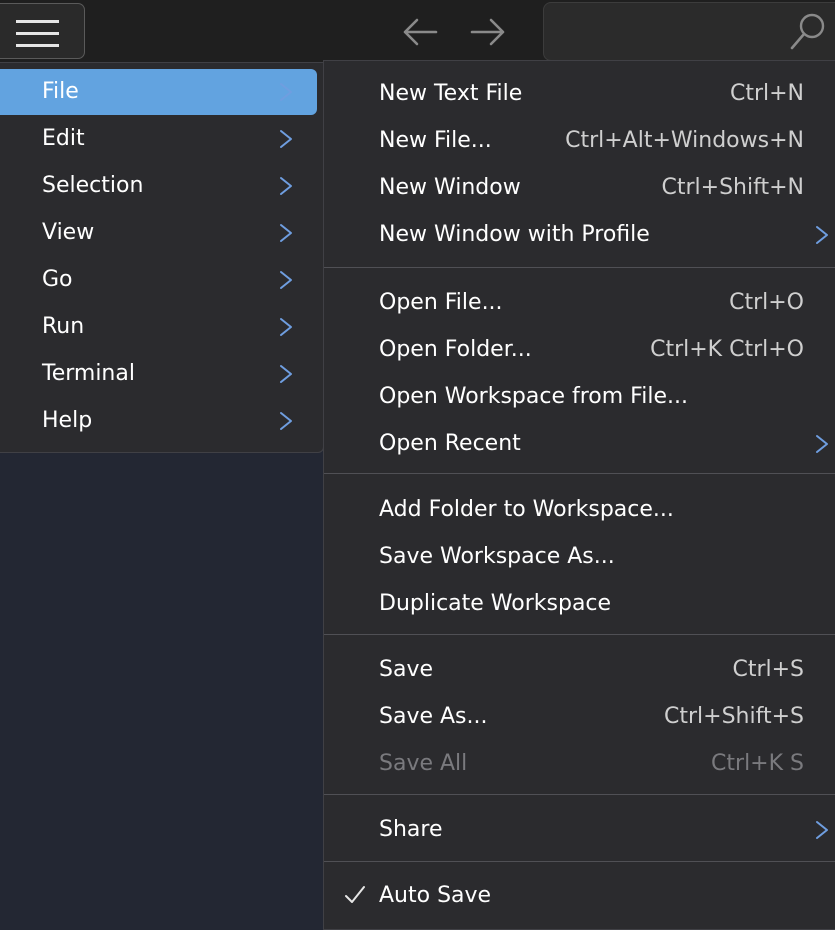  What do you see at coordinates (158, 92) in the screenshot?
I see `menubar-item-file: File` at bounding box center [158, 92].